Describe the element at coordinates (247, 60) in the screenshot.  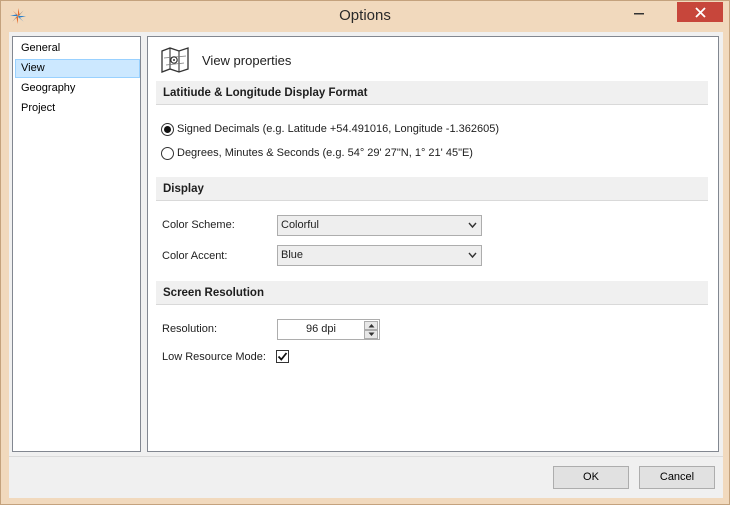
I see `panel-title: View properties` at that location.